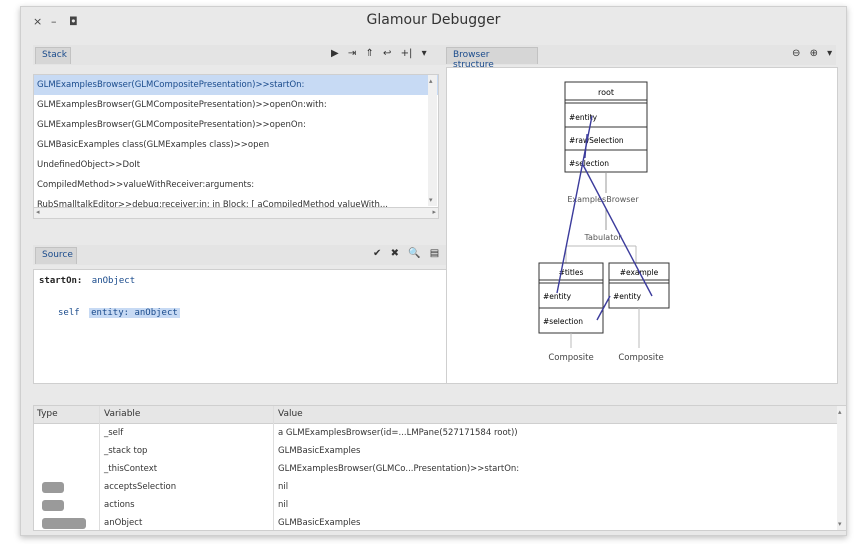 The height and width of the screenshot is (544, 855). Describe the element at coordinates (407, 53) in the screenshot. I see `step-through-icon: +|` at that location.